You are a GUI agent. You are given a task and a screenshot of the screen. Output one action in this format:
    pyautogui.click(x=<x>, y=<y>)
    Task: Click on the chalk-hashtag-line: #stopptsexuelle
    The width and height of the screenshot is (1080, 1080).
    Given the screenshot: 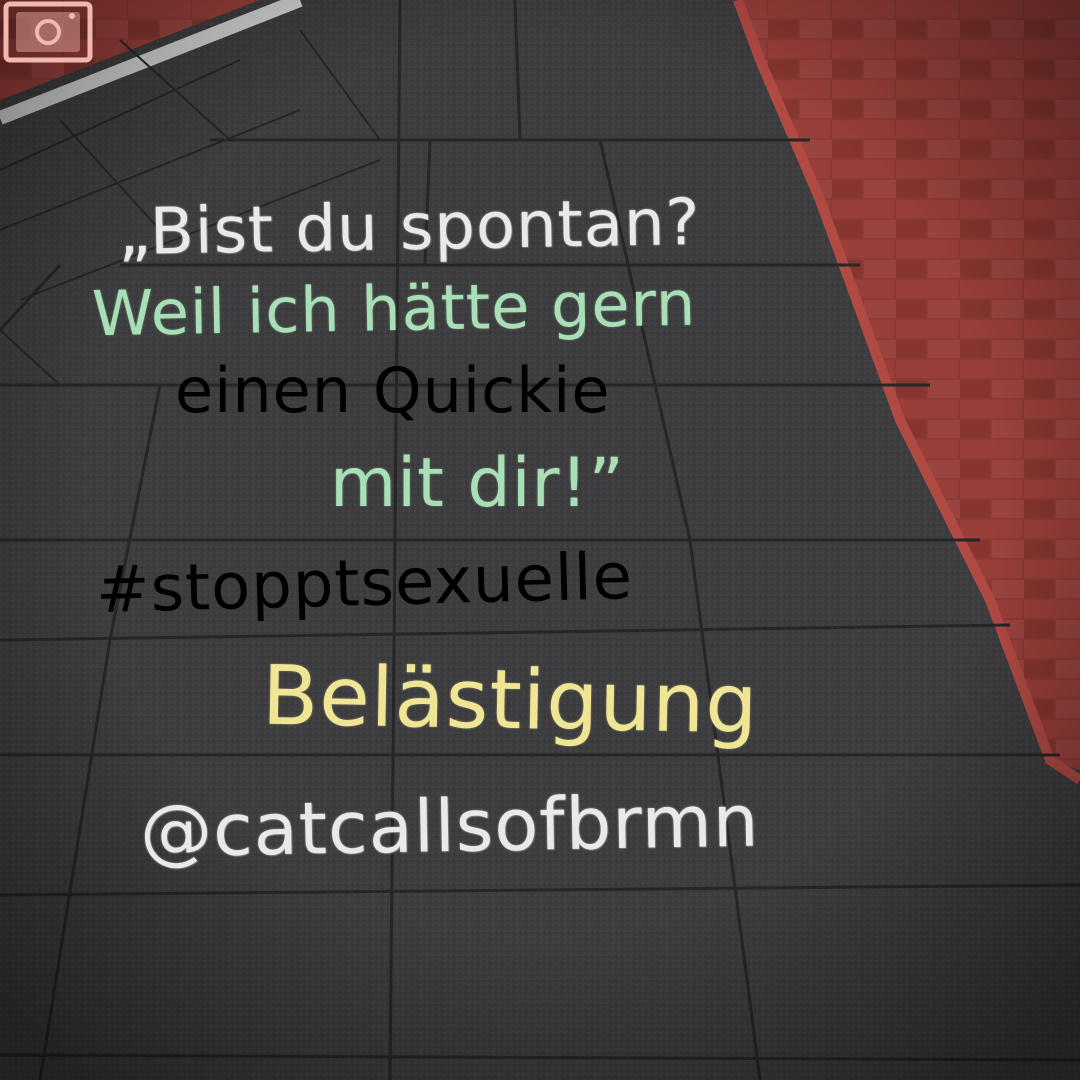 What is the action you would take?
    pyautogui.click(x=364, y=584)
    